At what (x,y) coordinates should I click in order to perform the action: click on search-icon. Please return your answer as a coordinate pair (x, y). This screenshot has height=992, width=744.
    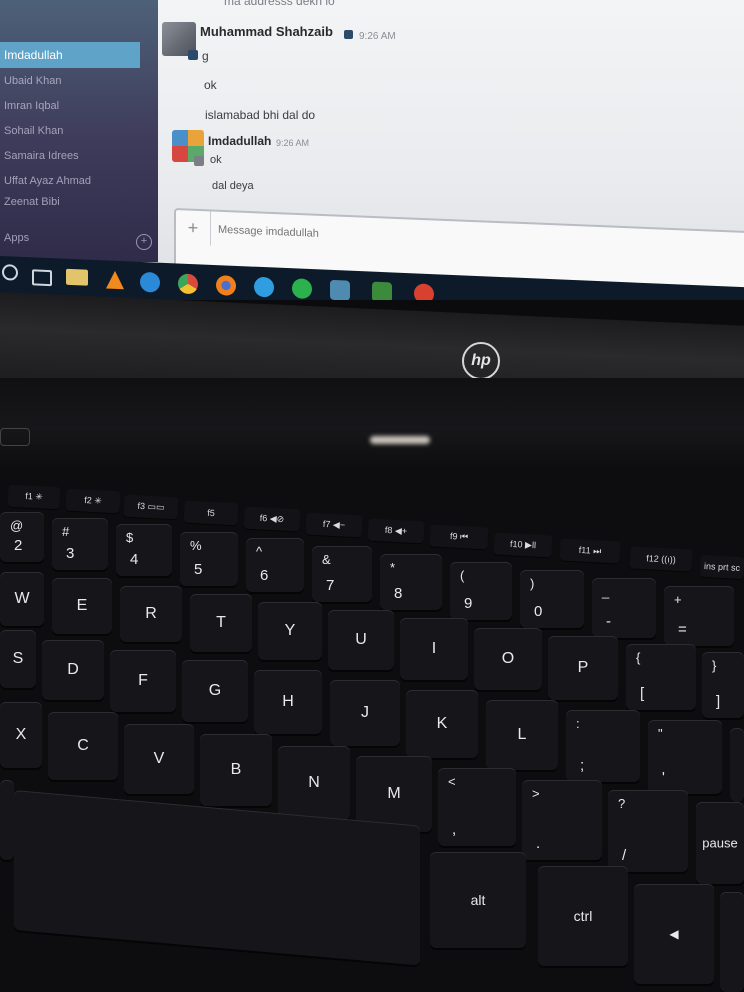
    Looking at the image, I should click on (10, 272).